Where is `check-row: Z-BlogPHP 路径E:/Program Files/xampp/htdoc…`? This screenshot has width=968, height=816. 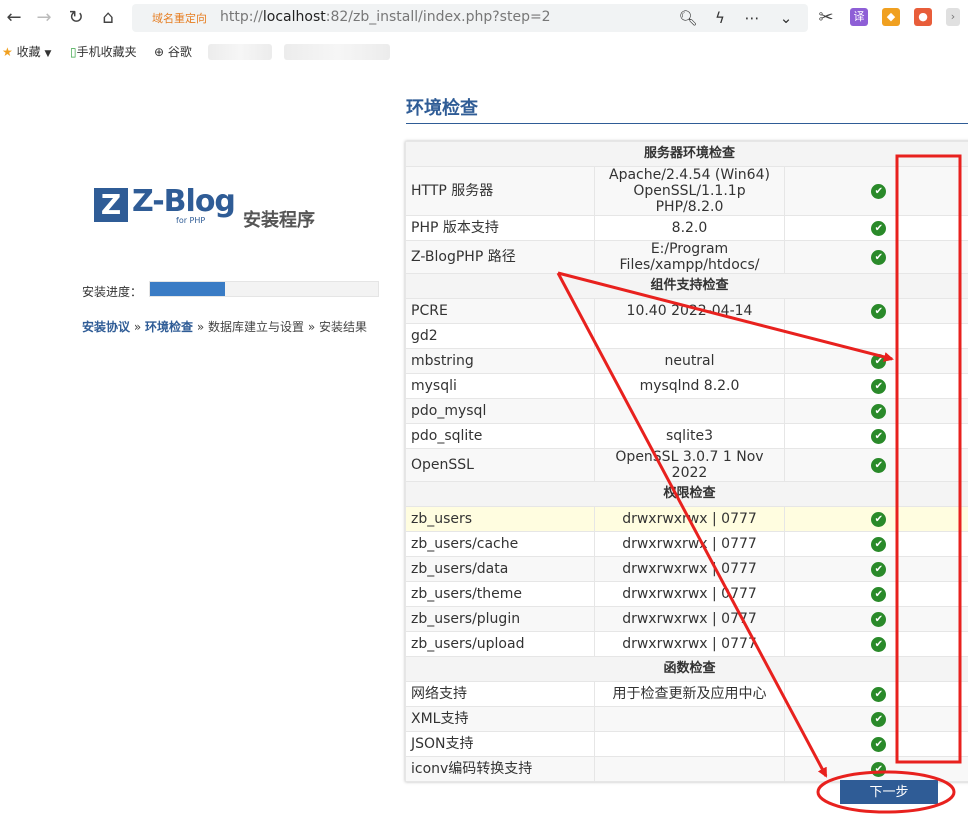 check-row: Z-BlogPHP 路径E:/Program Files/xampp/htdoc… is located at coordinates (687, 257).